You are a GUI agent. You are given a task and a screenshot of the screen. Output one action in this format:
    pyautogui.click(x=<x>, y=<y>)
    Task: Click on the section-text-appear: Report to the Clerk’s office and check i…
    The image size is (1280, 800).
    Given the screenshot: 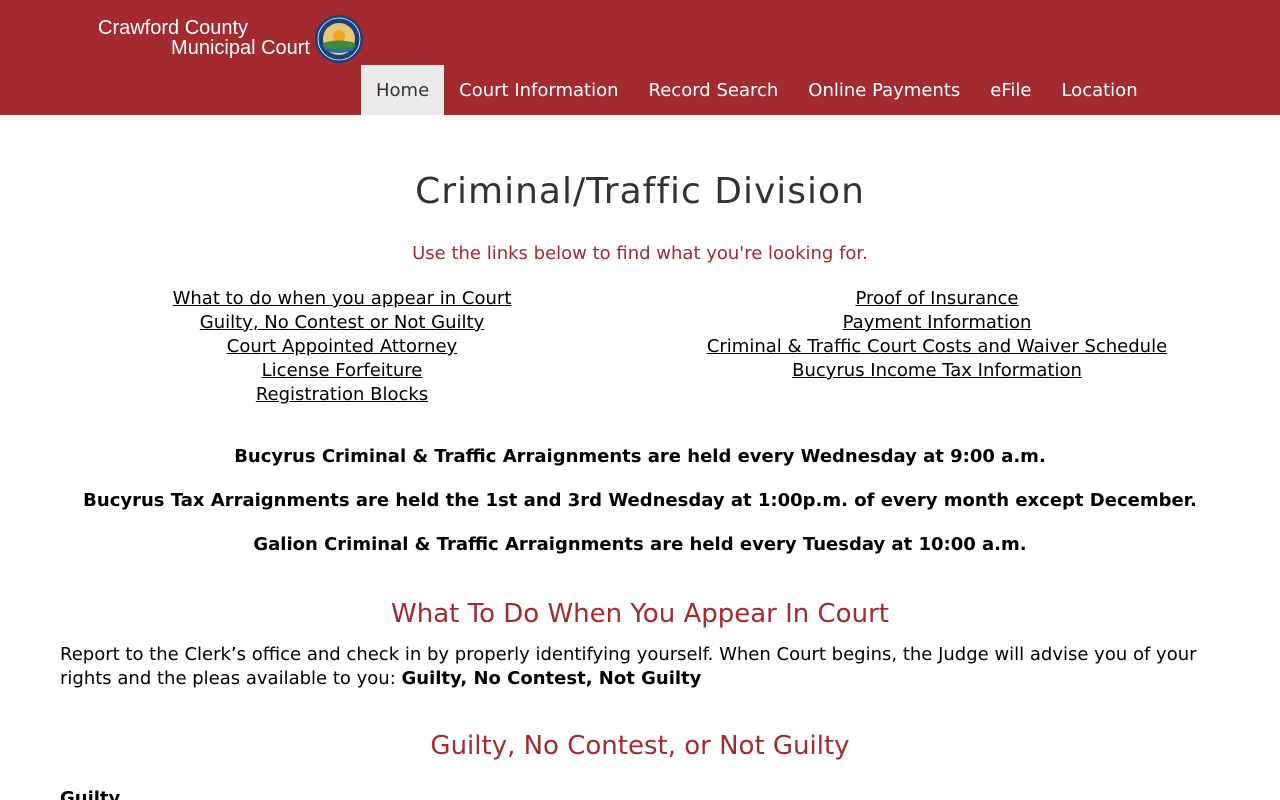 What is the action you would take?
    pyautogui.click(x=640, y=667)
    